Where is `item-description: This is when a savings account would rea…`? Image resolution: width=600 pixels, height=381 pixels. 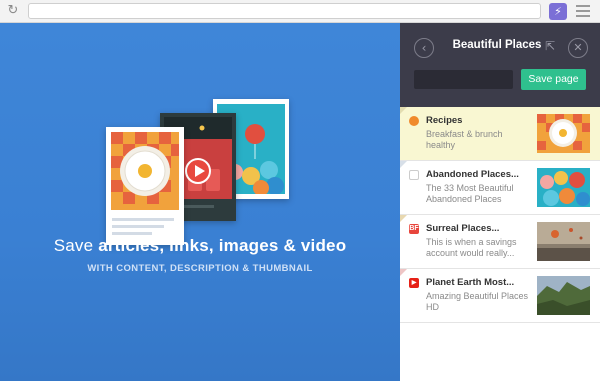 item-description: This is when a savings account would rea… is located at coordinates (471, 247).